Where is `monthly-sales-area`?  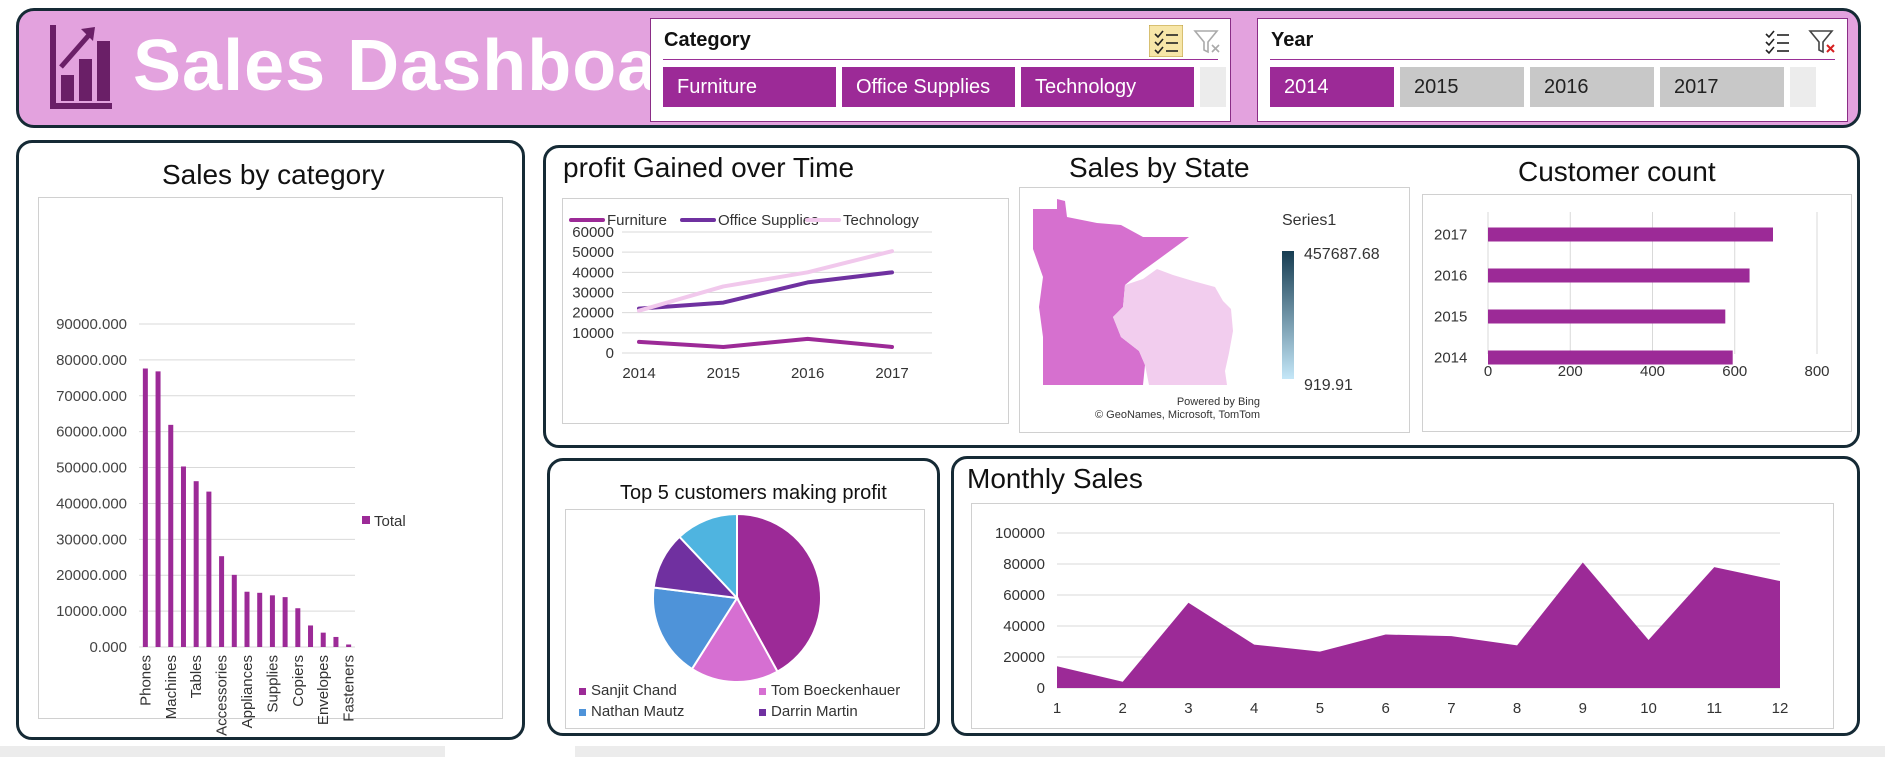
monthly-sales-area is located at coordinates (1418, 625).